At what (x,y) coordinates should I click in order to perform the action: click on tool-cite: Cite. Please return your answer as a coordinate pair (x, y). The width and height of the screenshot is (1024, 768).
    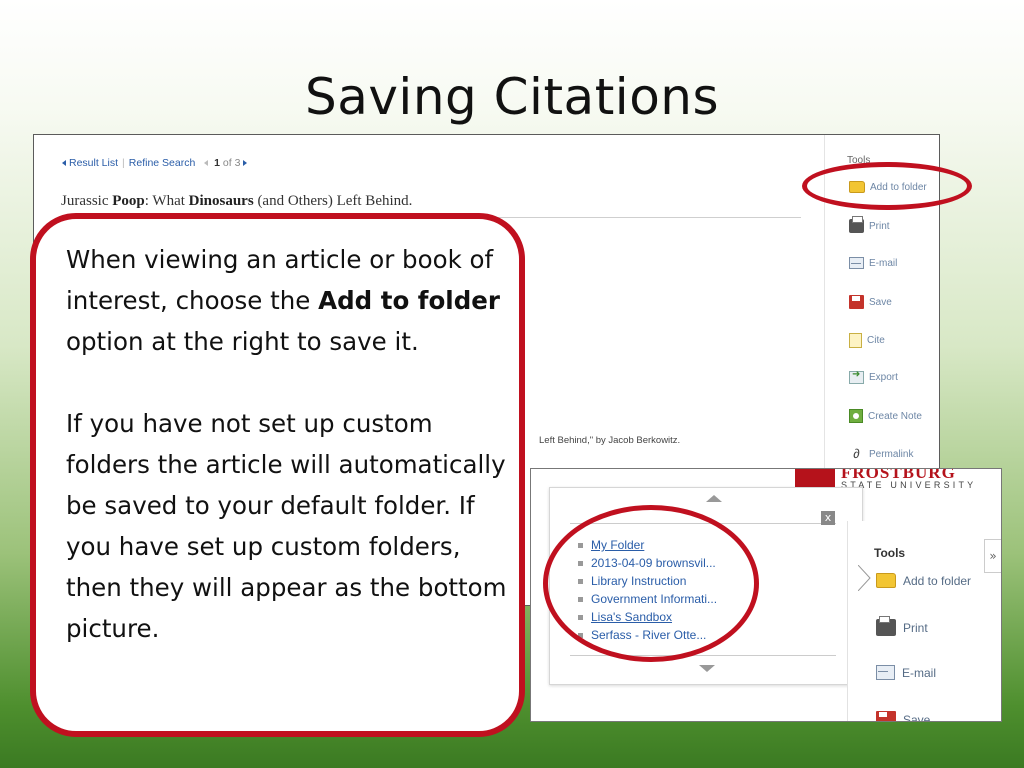
    Looking at the image, I should click on (867, 340).